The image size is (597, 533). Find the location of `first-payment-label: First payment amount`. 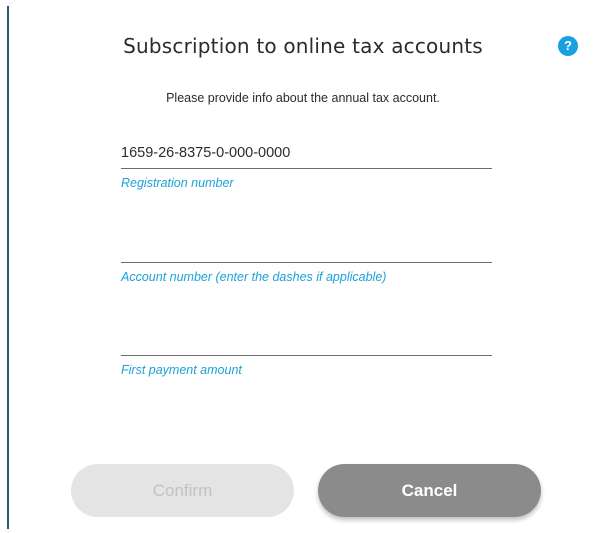

first-payment-label: First payment amount is located at coordinates (181, 370).